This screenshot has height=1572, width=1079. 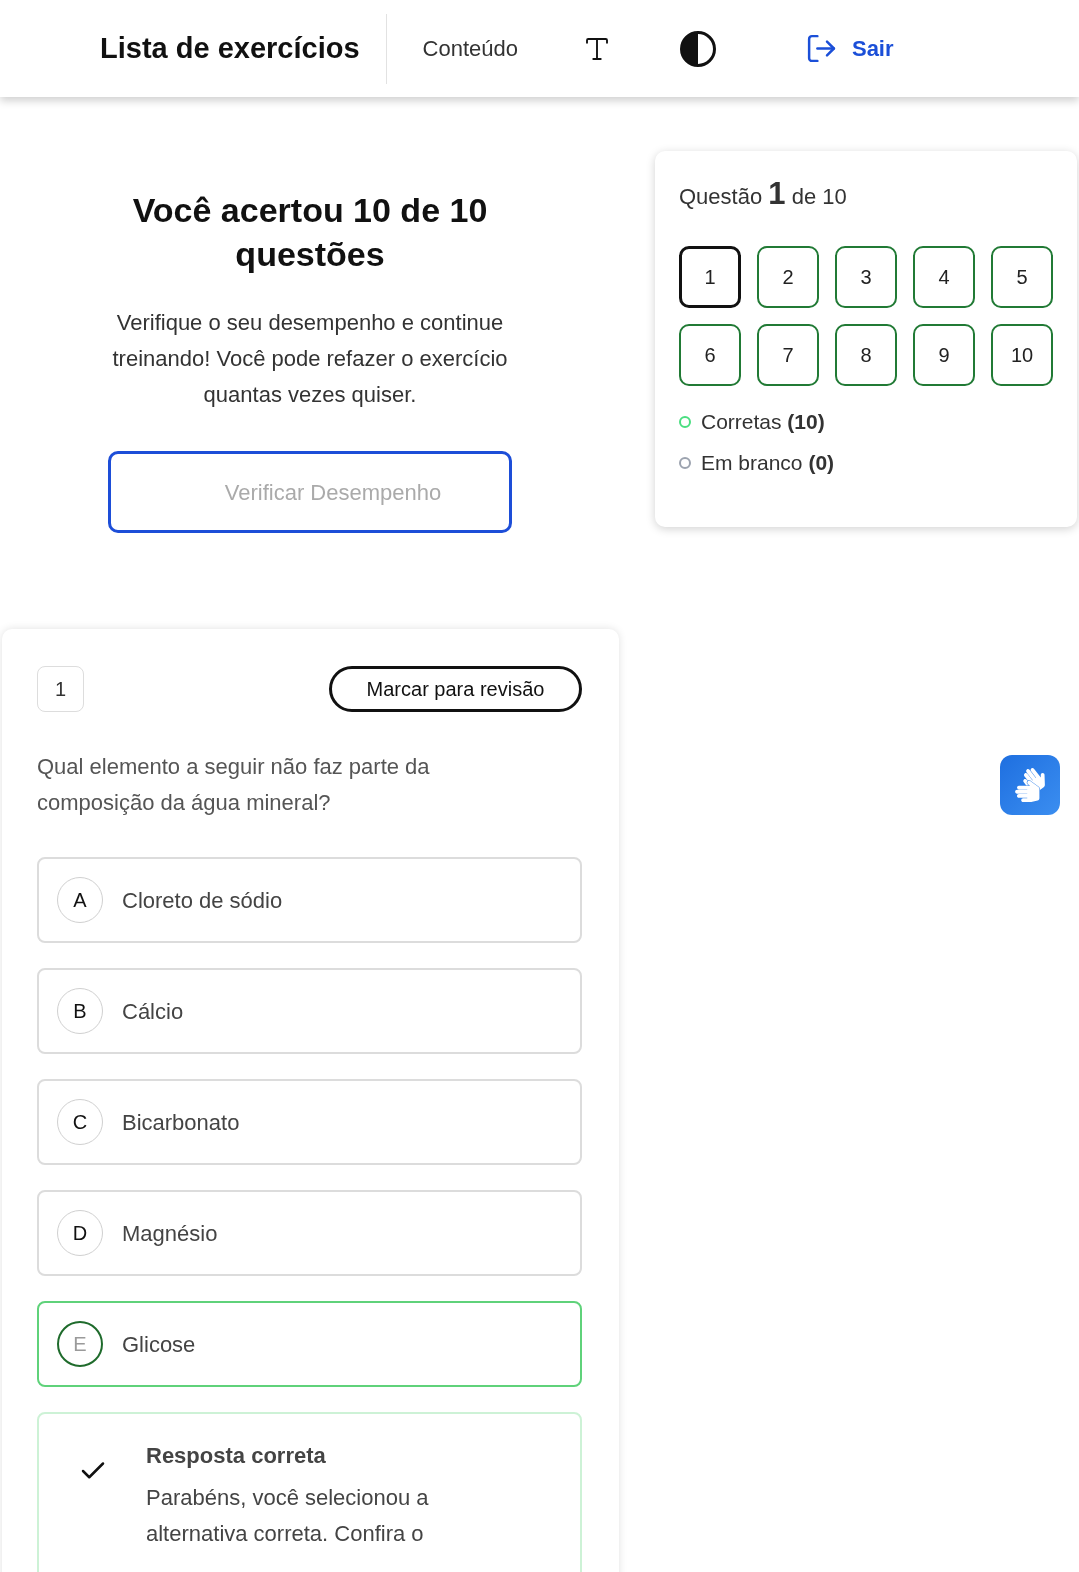 I want to click on feedback-message: Parabéns, você selecionou a alternativa correta. Confira o, so click(x=288, y=1516).